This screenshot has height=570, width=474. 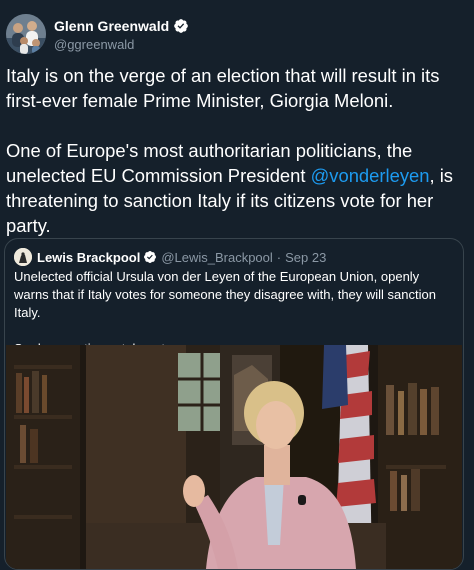 What do you see at coordinates (23, 257) in the screenshot?
I see `quoted-author-avatar` at bounding box center [23, 257].